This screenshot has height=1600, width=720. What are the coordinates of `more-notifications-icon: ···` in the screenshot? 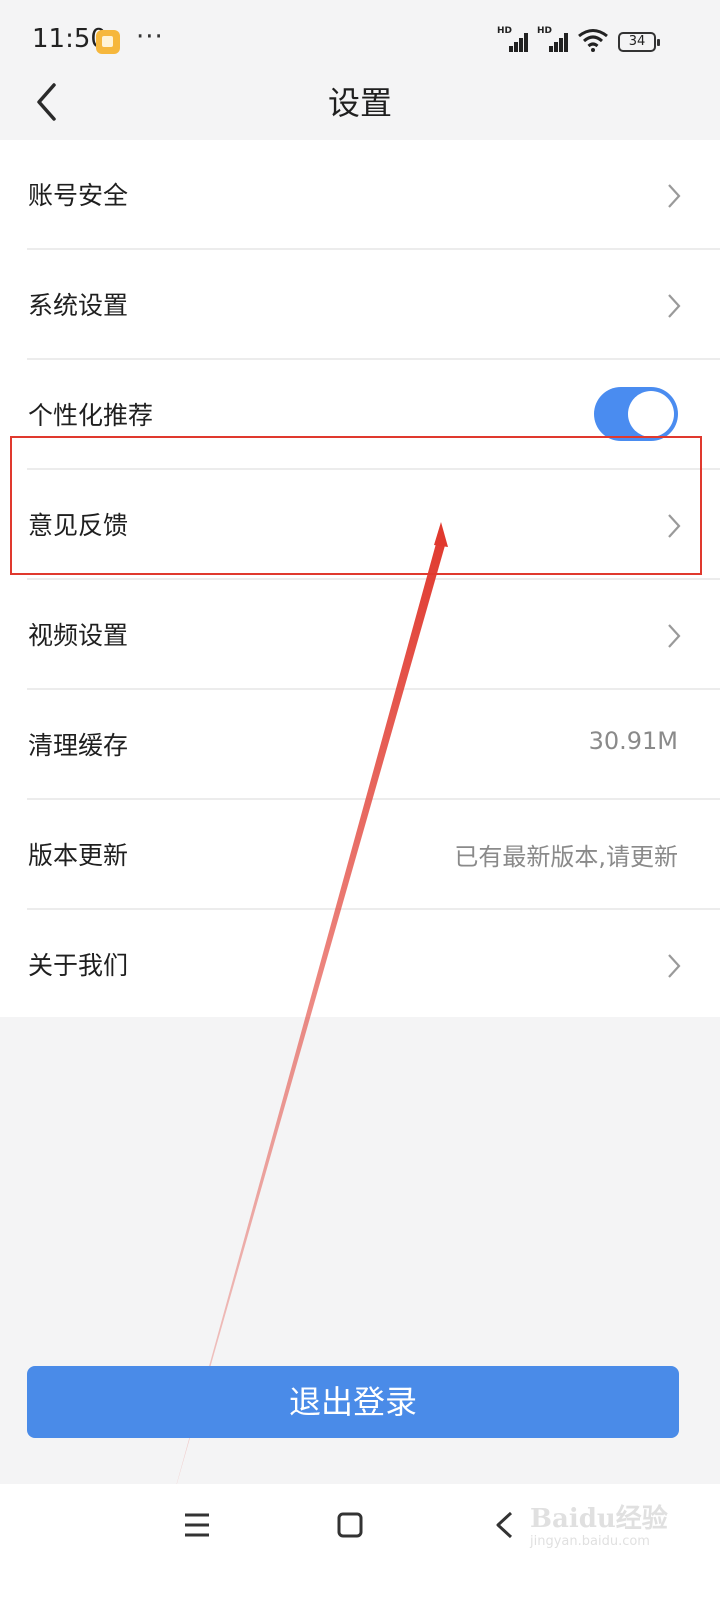 It's located at (150, 37).